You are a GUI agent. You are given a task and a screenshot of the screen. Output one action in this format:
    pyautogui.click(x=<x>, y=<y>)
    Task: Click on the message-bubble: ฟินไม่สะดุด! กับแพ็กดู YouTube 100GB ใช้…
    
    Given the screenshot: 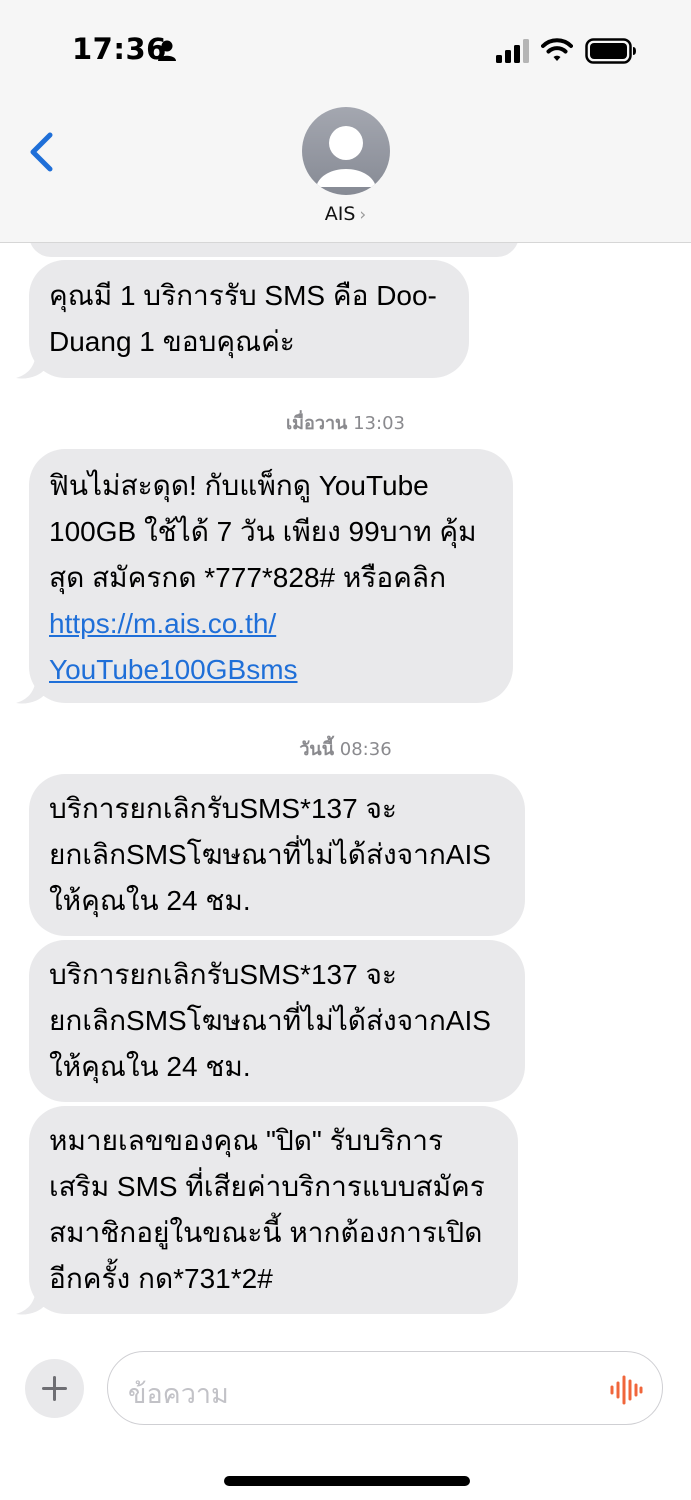 What is the action you would take?
    pyautogui.click(x=264, y=576)
    